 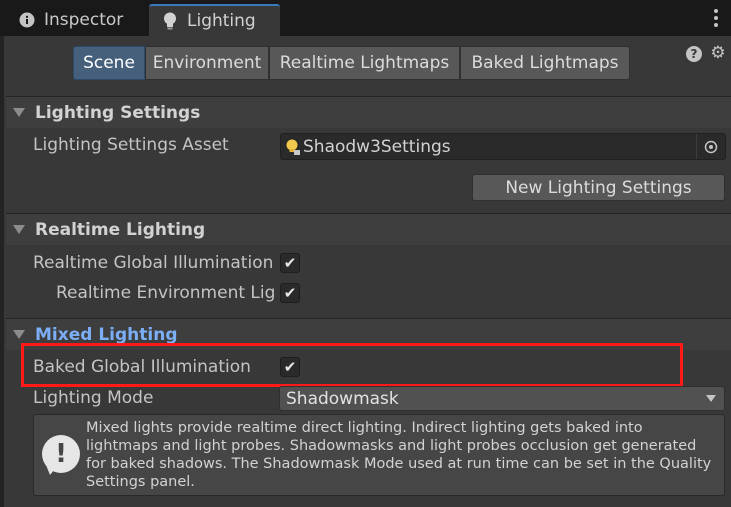 I want to click on realtime-gi-checkbox: ✔, so click(x=290, y=263).